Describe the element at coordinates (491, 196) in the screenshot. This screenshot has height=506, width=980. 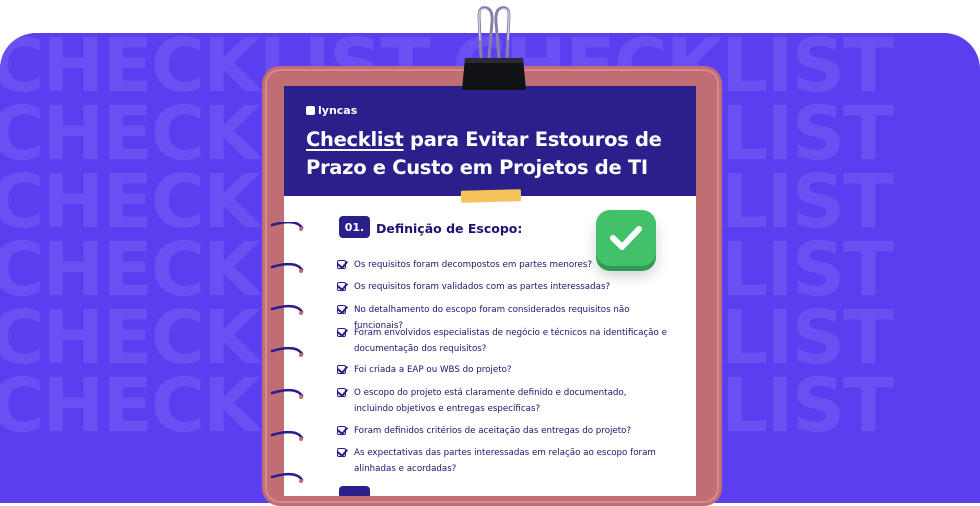
I see `tape-strip` at that location.